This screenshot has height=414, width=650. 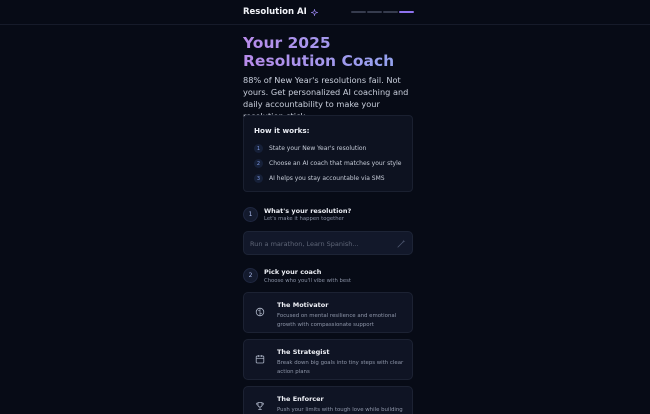 What do you see at coordinates (322, 244) in the screenshot?
I see `resolution-input` at bounding box center [322, 244].